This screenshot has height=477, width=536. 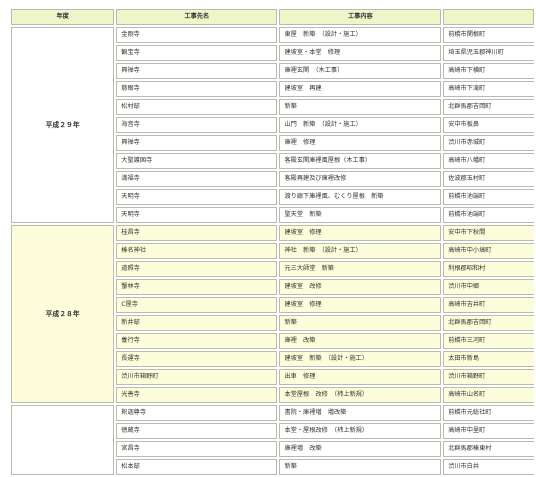 What do you see at coordinates (197, 161) in the screenshot?
I see `client-cell: 大聖護国寺` at bounding box center [197, 161].